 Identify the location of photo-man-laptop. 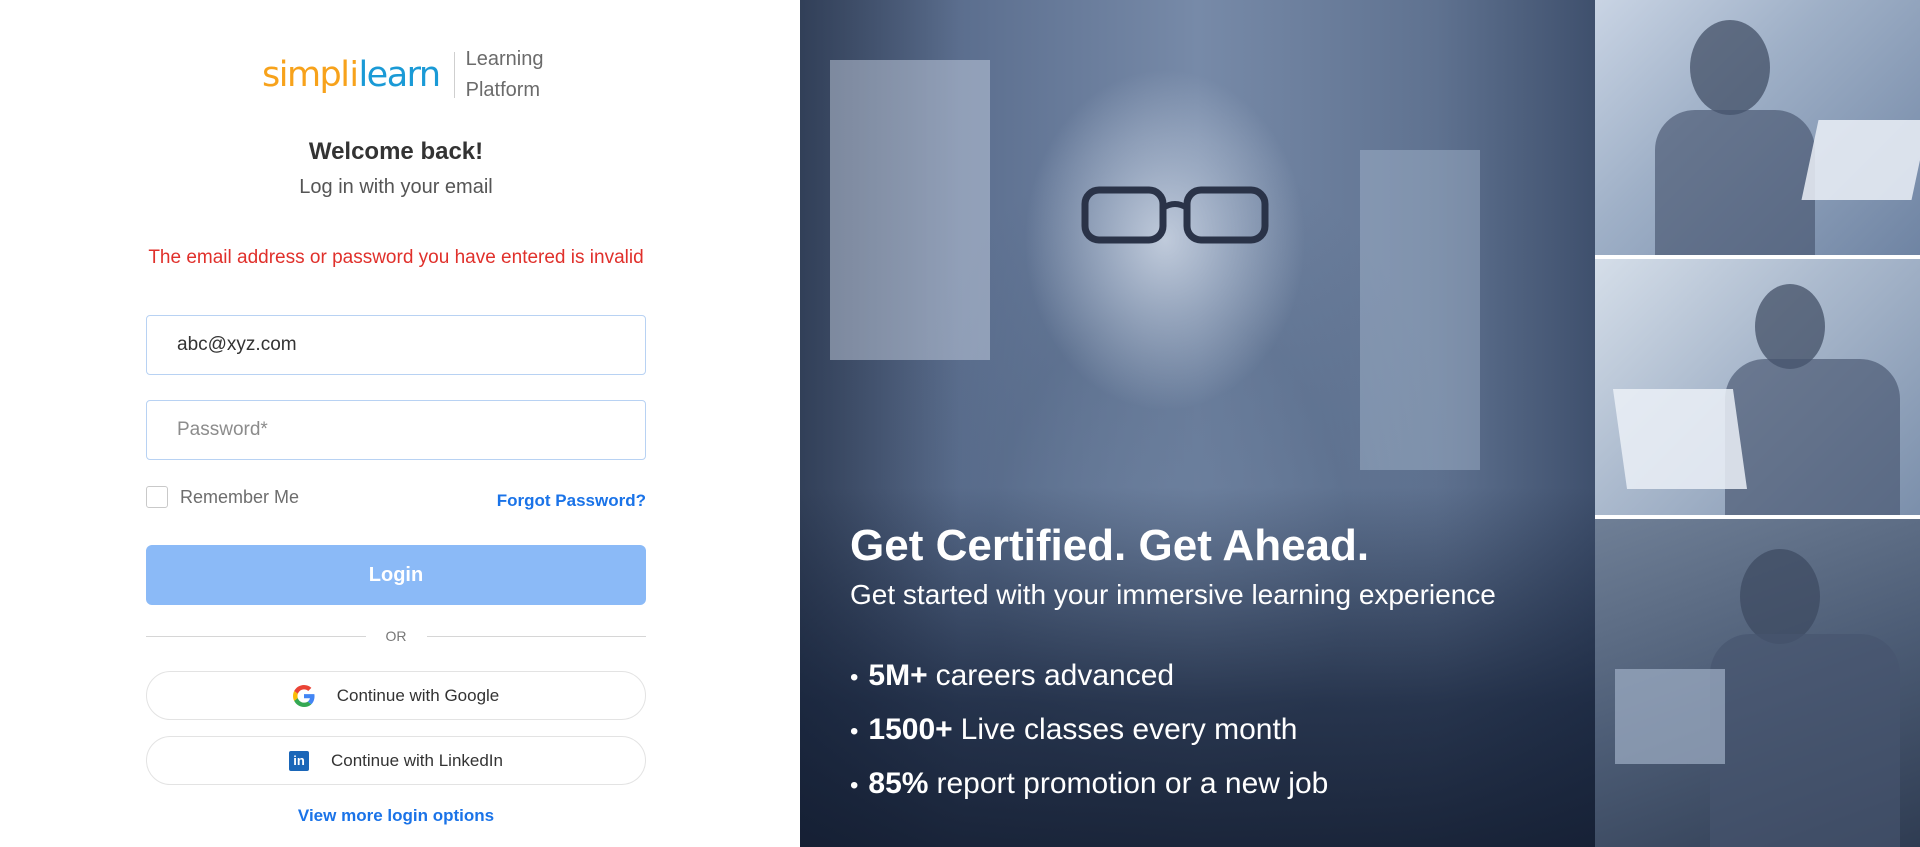
(1757, 387).